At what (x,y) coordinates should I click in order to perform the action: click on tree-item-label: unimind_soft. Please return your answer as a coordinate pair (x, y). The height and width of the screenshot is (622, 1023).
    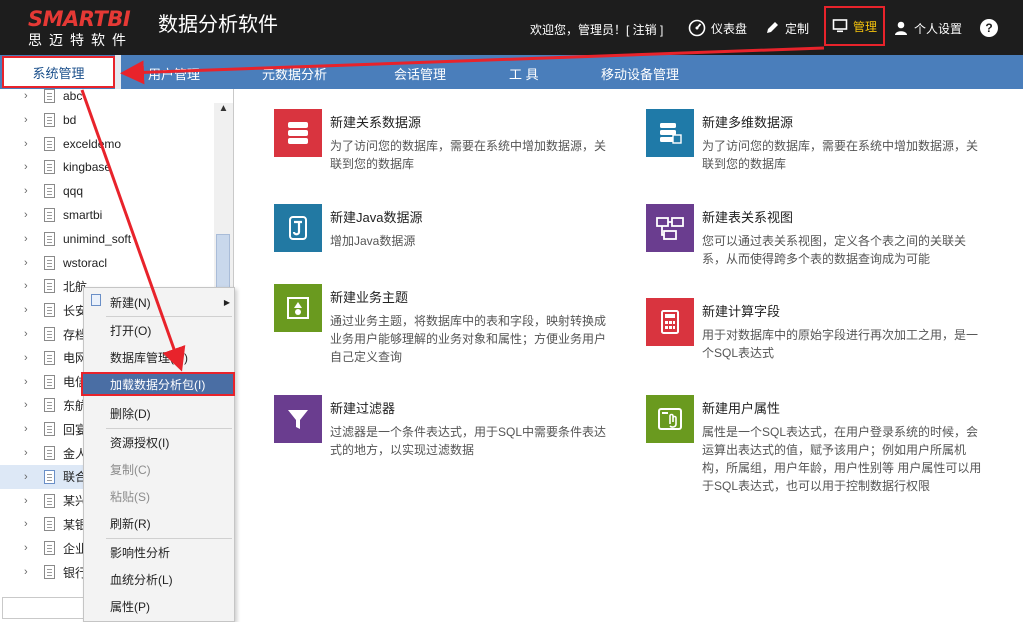
    Looking at the image, I should click on (97, 238).